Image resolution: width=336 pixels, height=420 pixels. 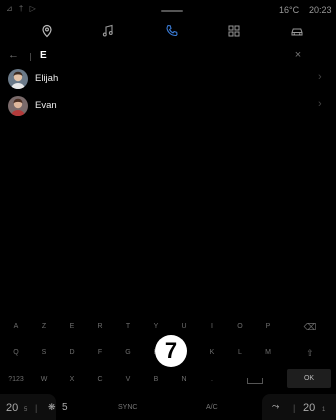 What do you see at coordinates (156, 326) in the screenshot?
I see `key: Y` at bounding box center [156, 326].